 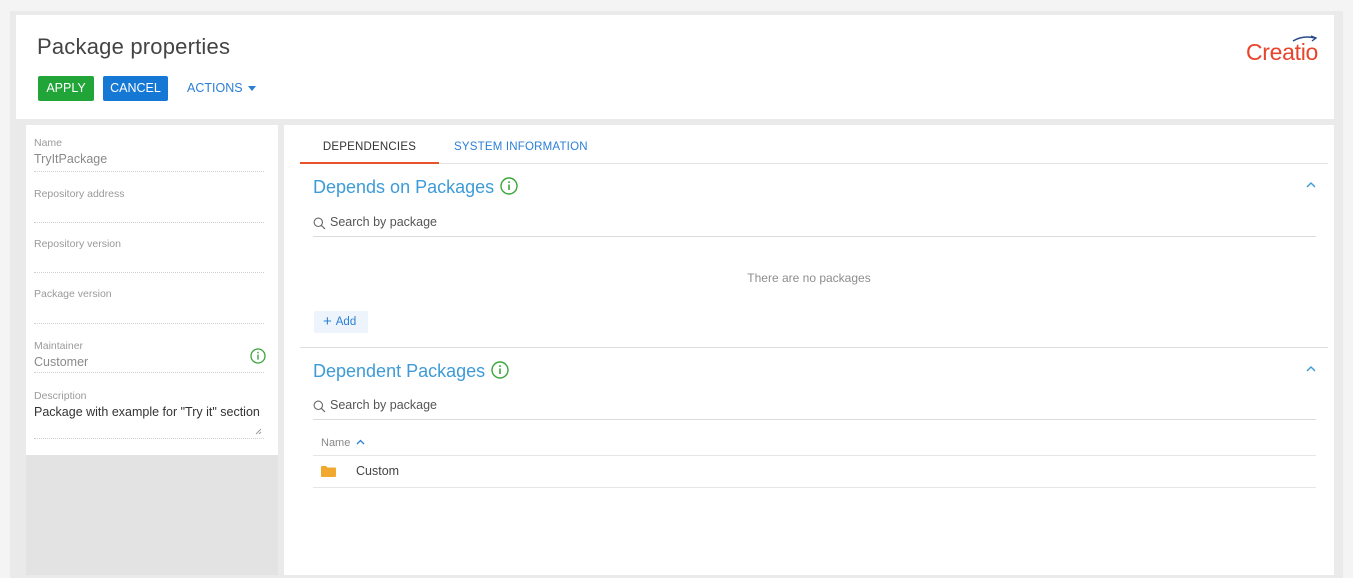 I want to click on package-version-label: Package version, so click(x=73, y=294).